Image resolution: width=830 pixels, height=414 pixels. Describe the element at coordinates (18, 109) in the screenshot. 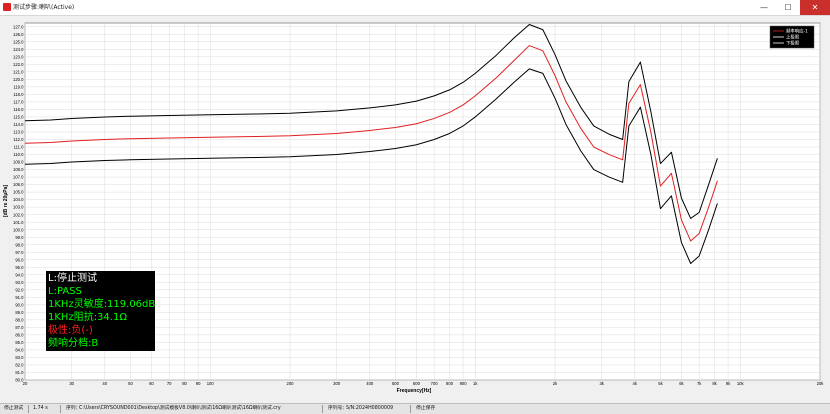

I see `y-tick-label: 116.0` at that location.